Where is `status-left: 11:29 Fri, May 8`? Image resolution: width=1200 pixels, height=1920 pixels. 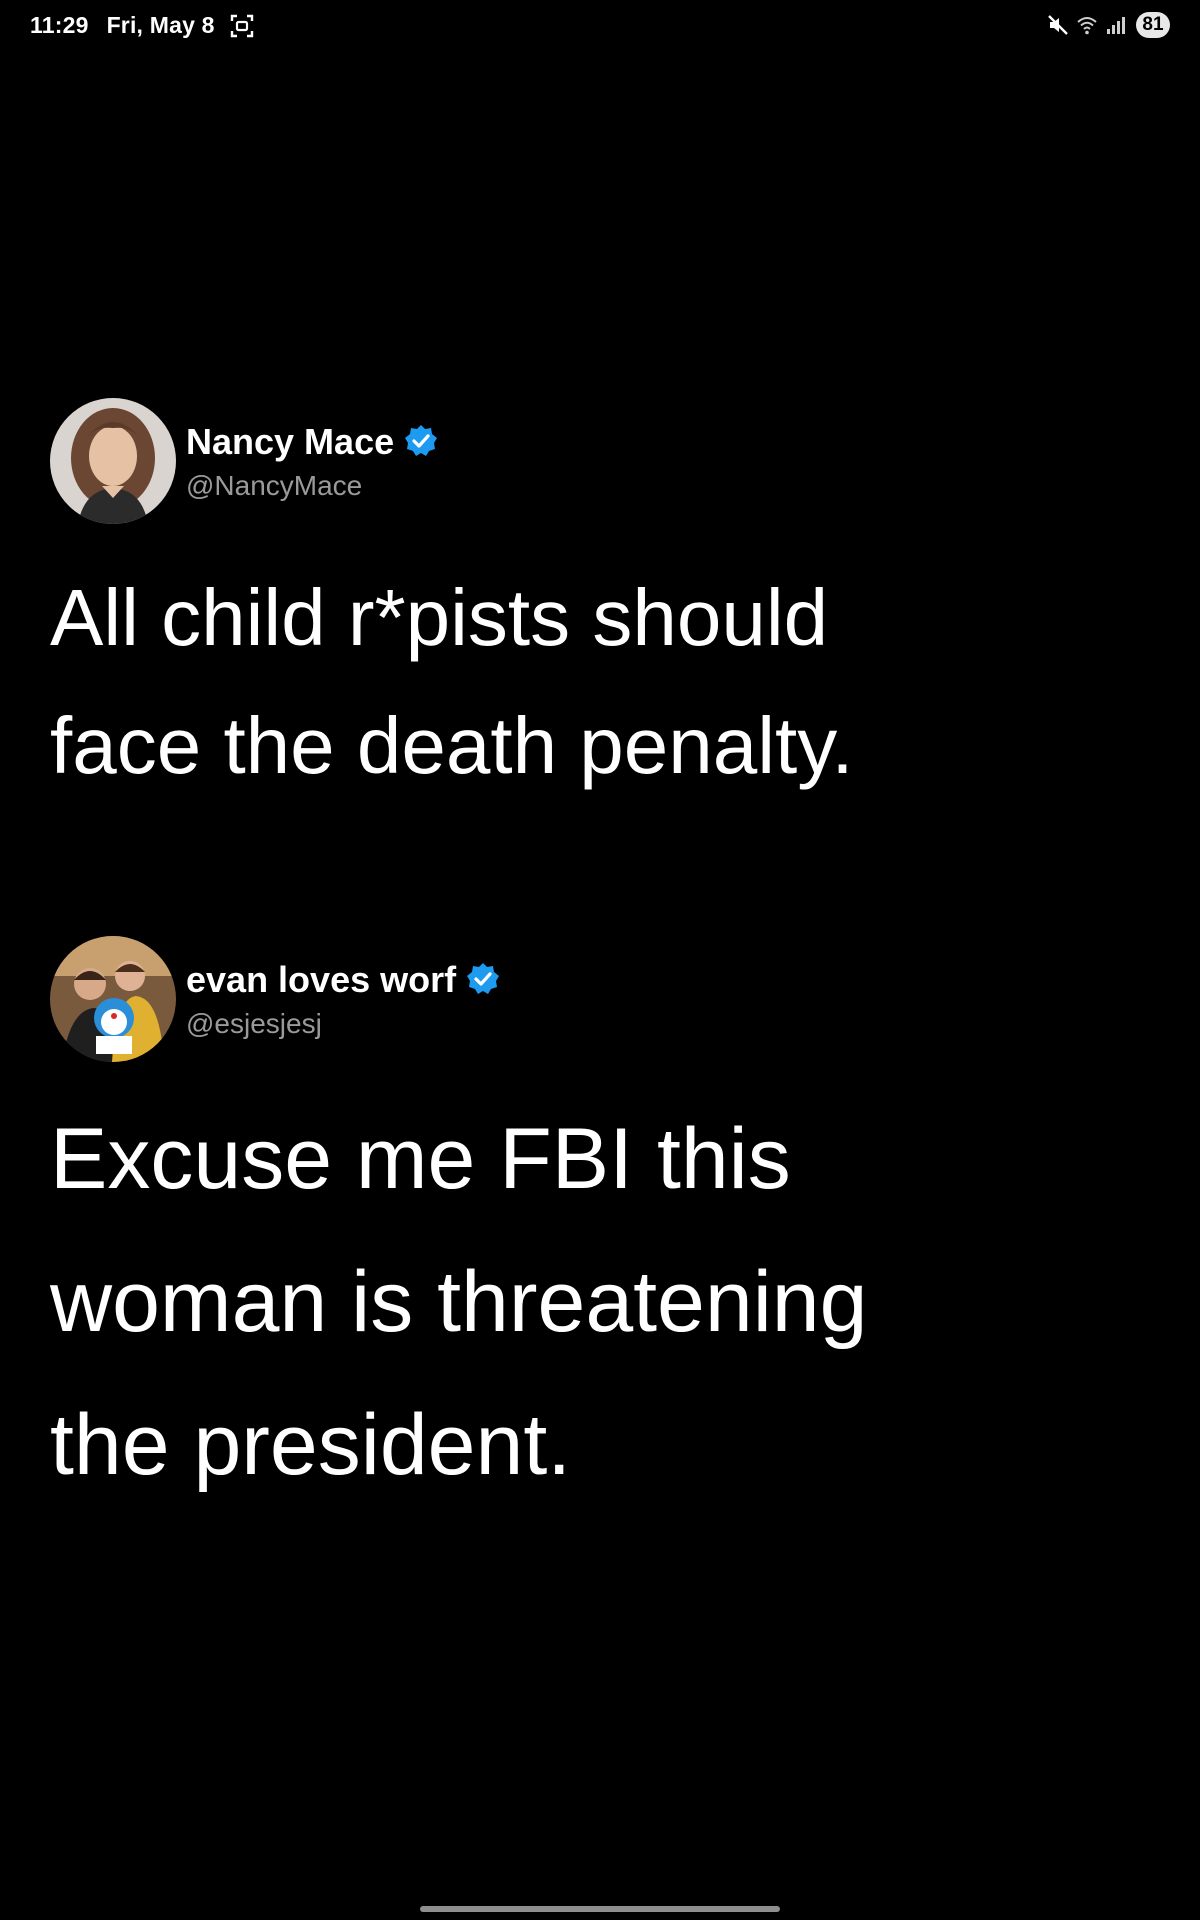
status-left: 11:29 Fri, May 8 is located at coordinates (142, 25).